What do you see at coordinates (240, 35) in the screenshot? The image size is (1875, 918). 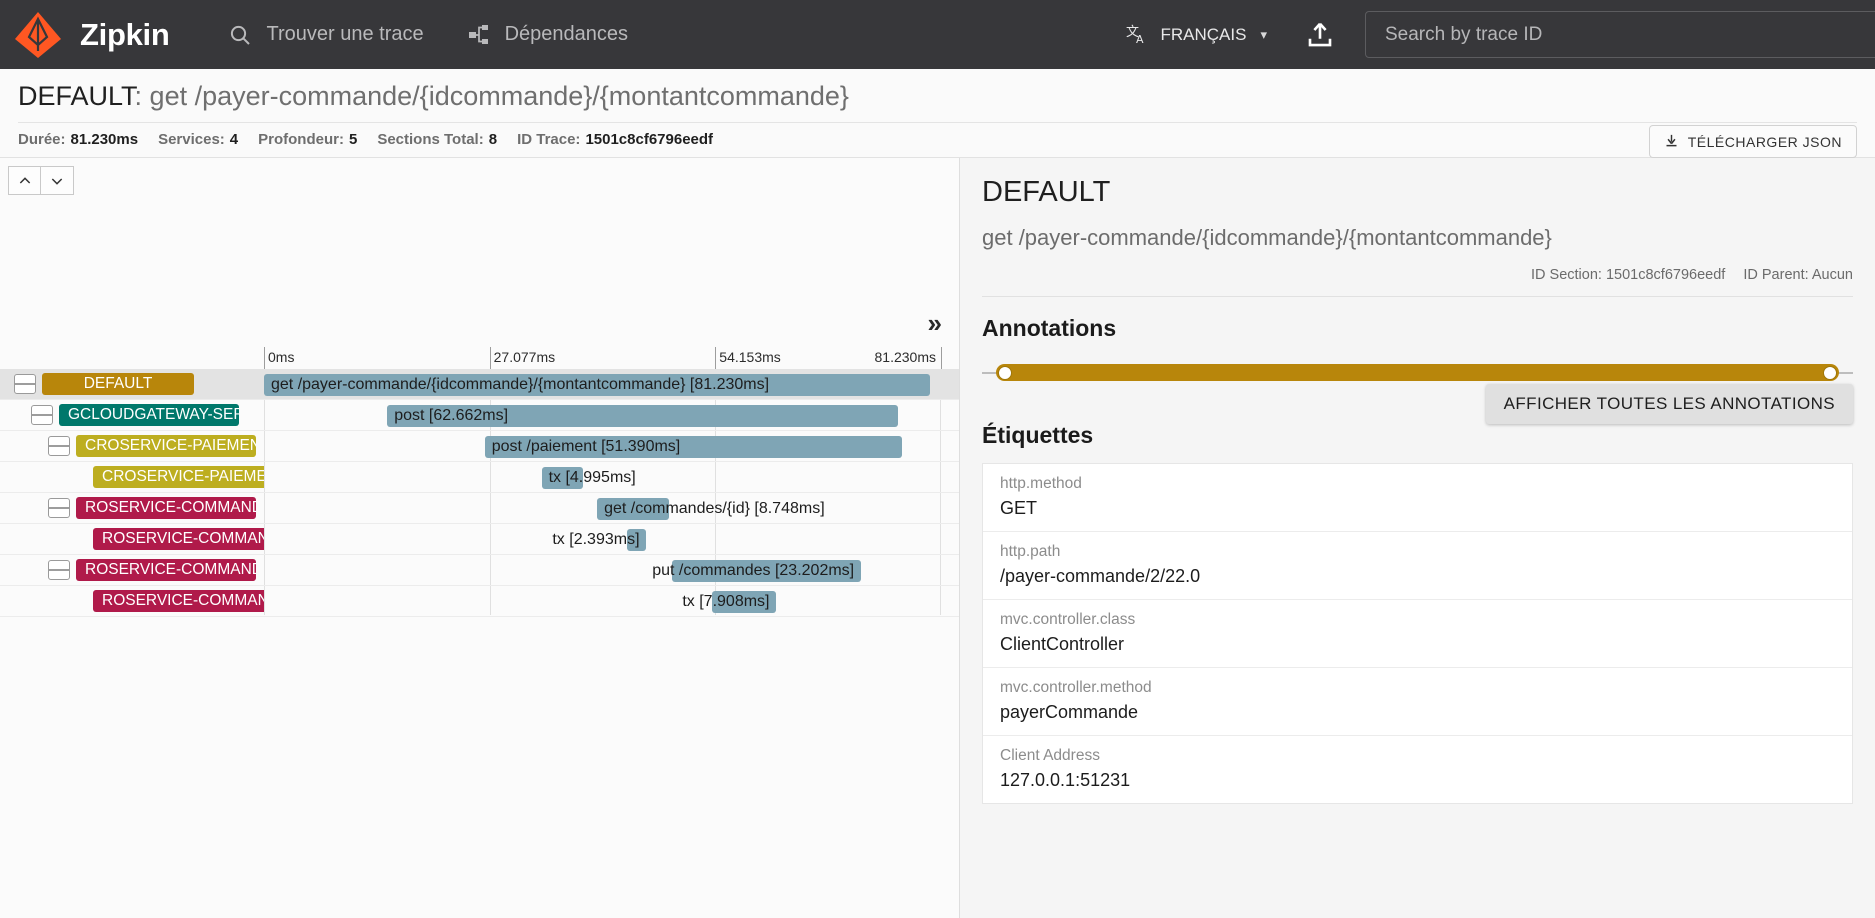 I see `search-icon` at bounding box center [240, 35].